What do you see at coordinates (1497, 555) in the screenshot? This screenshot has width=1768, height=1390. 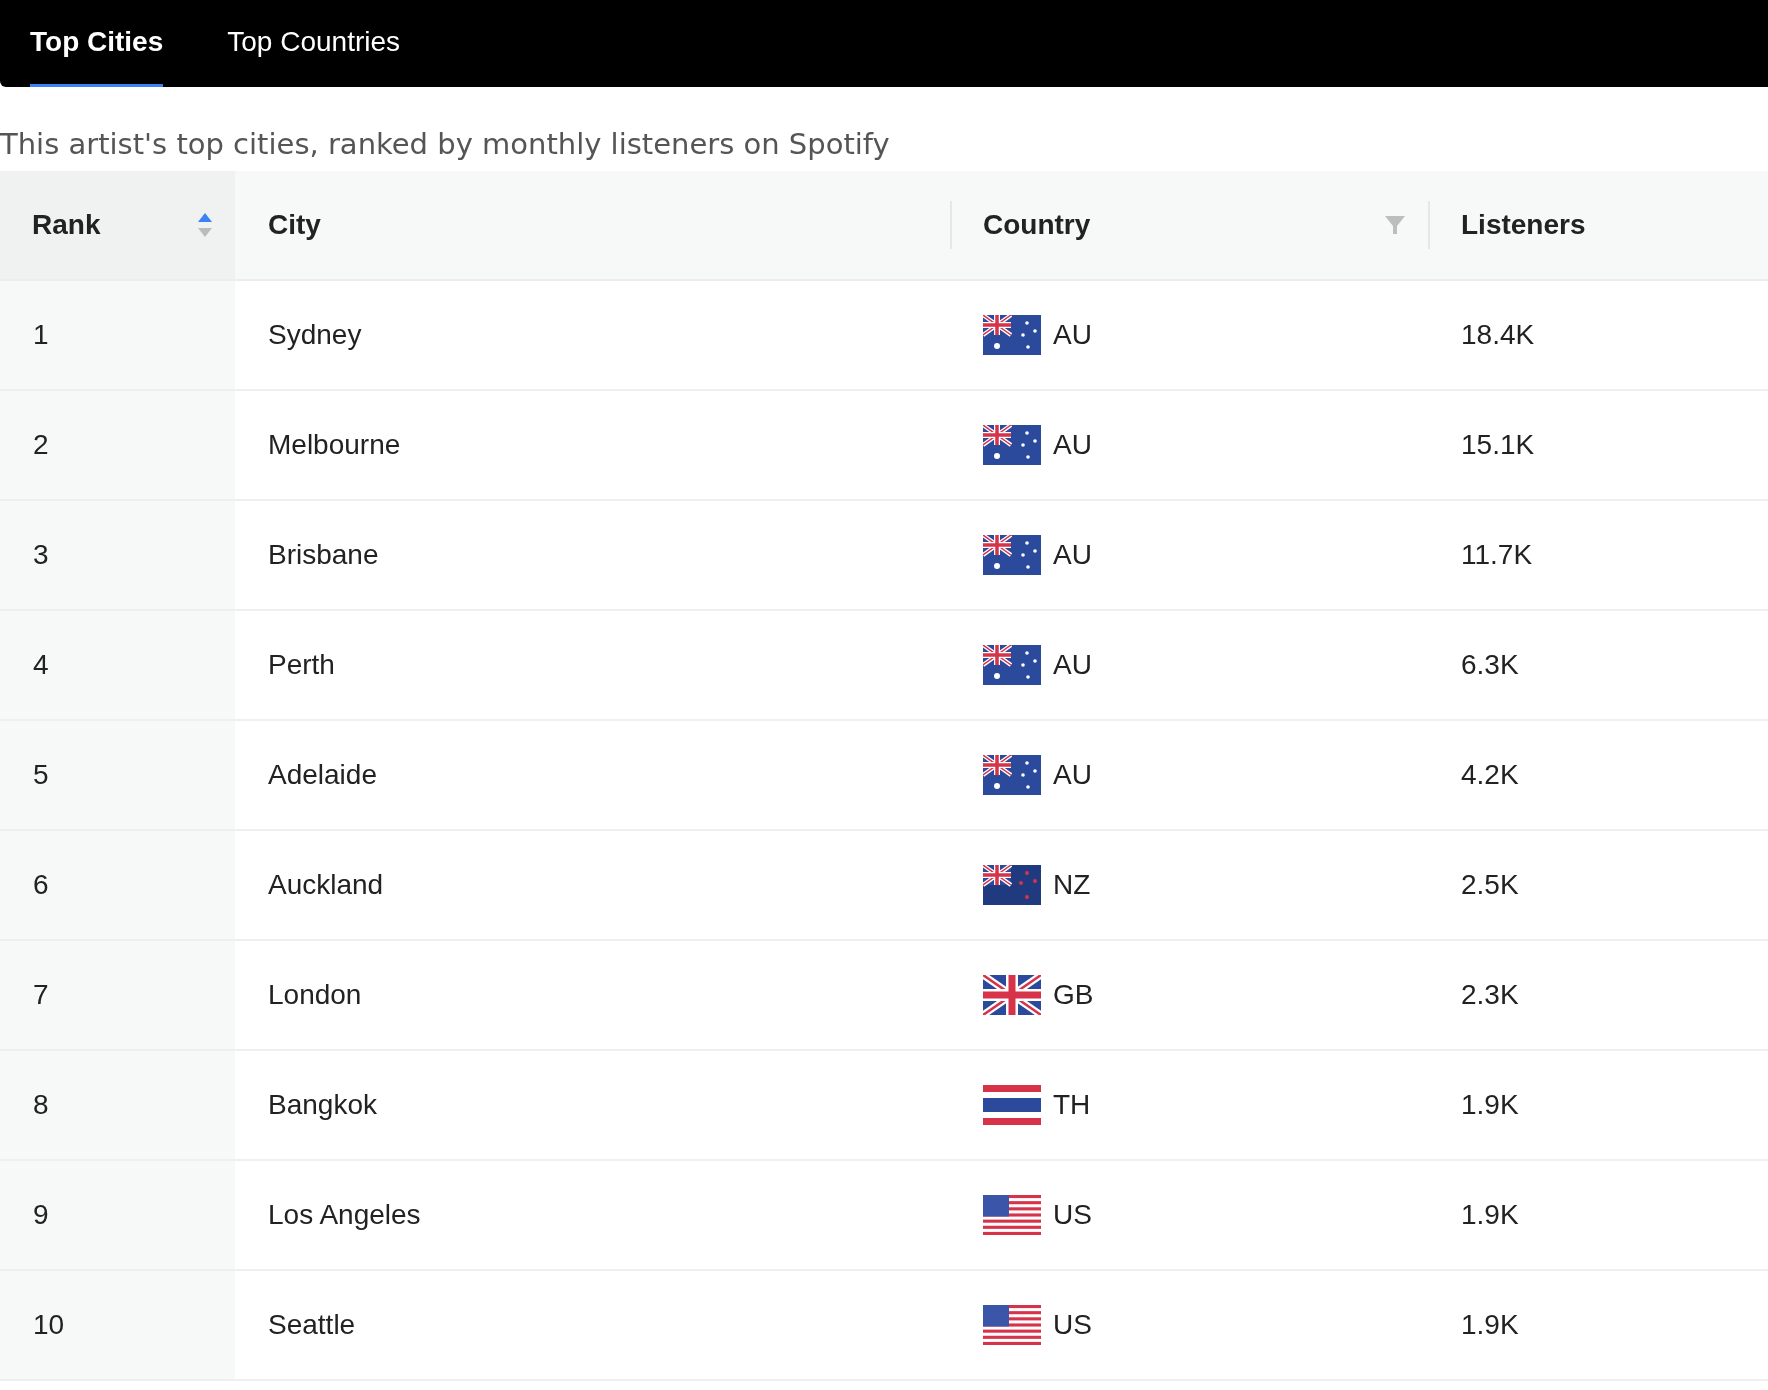 I see `listeners-text: 11.7K` at bounding box center [1497, 555].